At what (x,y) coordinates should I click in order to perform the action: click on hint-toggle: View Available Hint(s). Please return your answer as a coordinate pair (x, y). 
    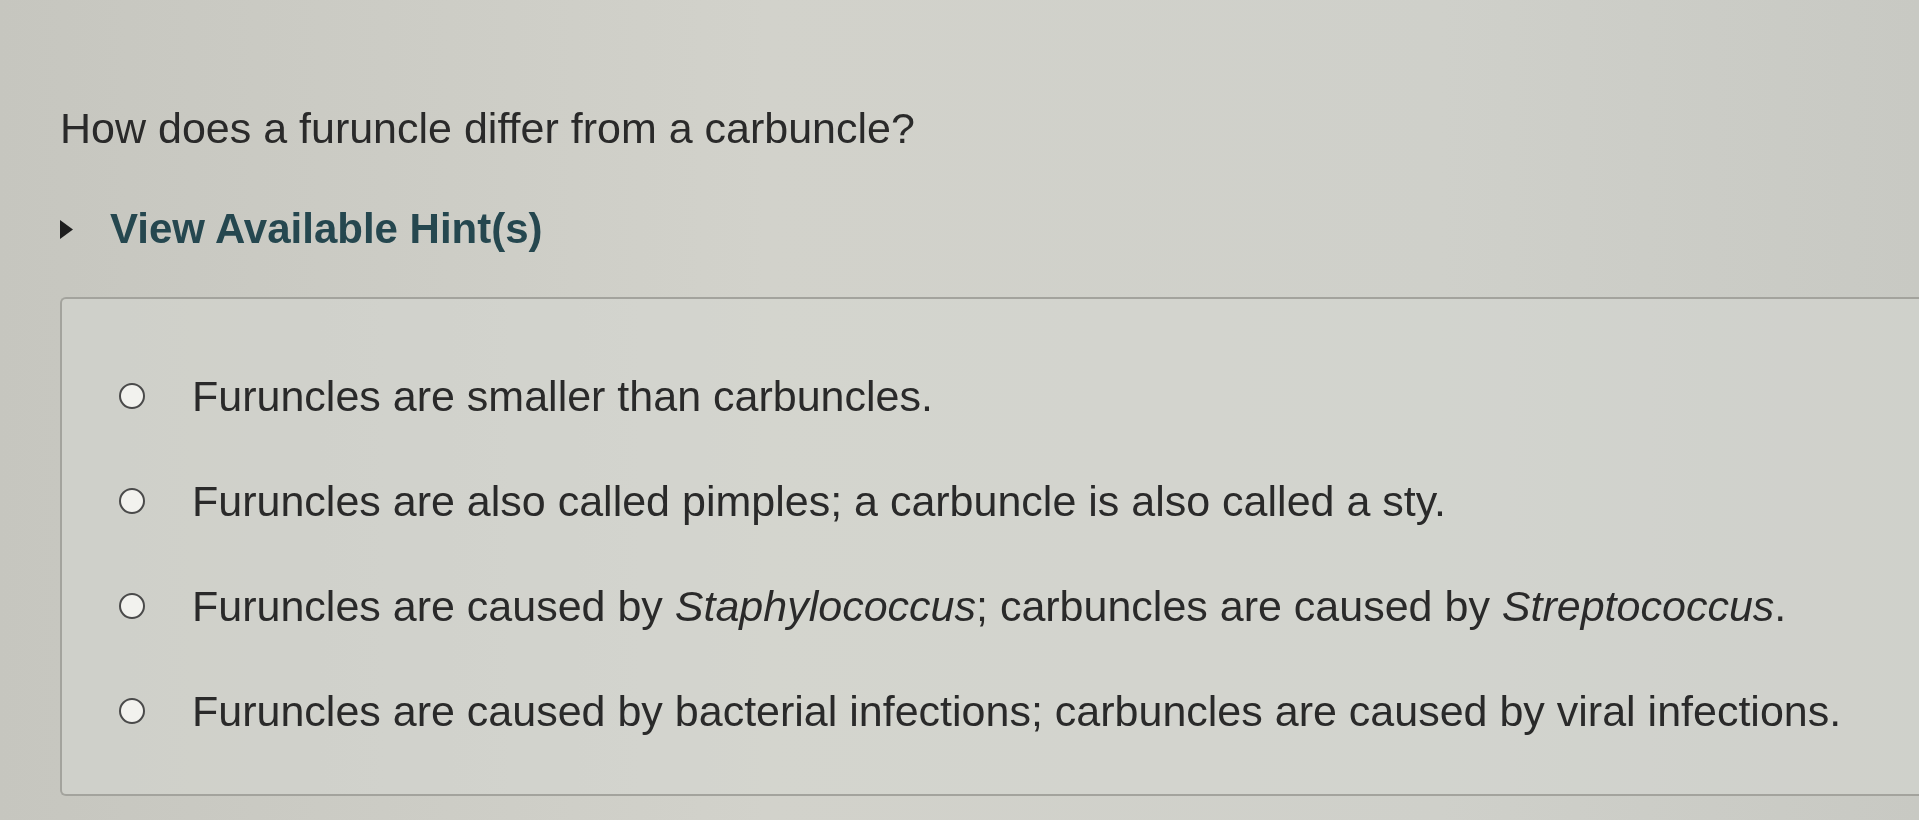
    Looking at the image, I should click on (301, 229).